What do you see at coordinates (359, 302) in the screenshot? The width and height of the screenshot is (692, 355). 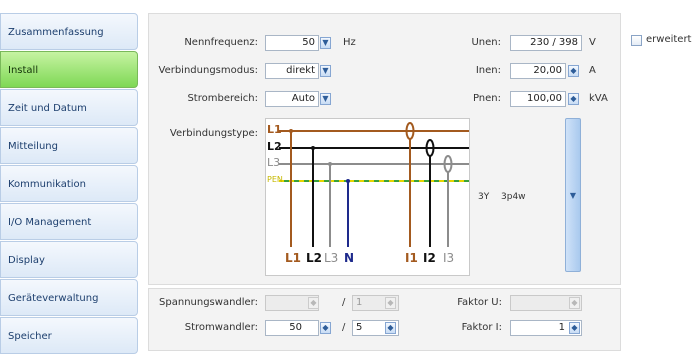 I see `spannungswandler-secondary-value: 1` at bounding box center [359, 302].